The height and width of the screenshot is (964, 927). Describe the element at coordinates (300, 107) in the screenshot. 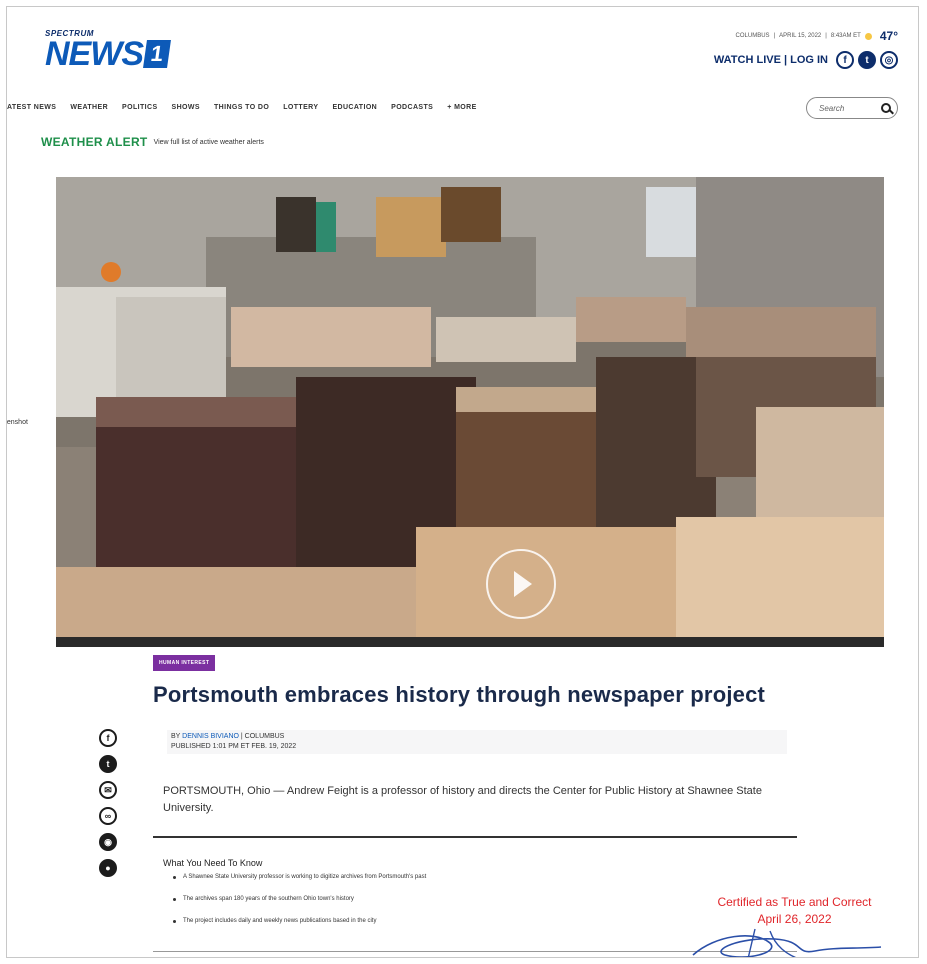

I see `nav-item-lottery: LOTTERY` at that location.